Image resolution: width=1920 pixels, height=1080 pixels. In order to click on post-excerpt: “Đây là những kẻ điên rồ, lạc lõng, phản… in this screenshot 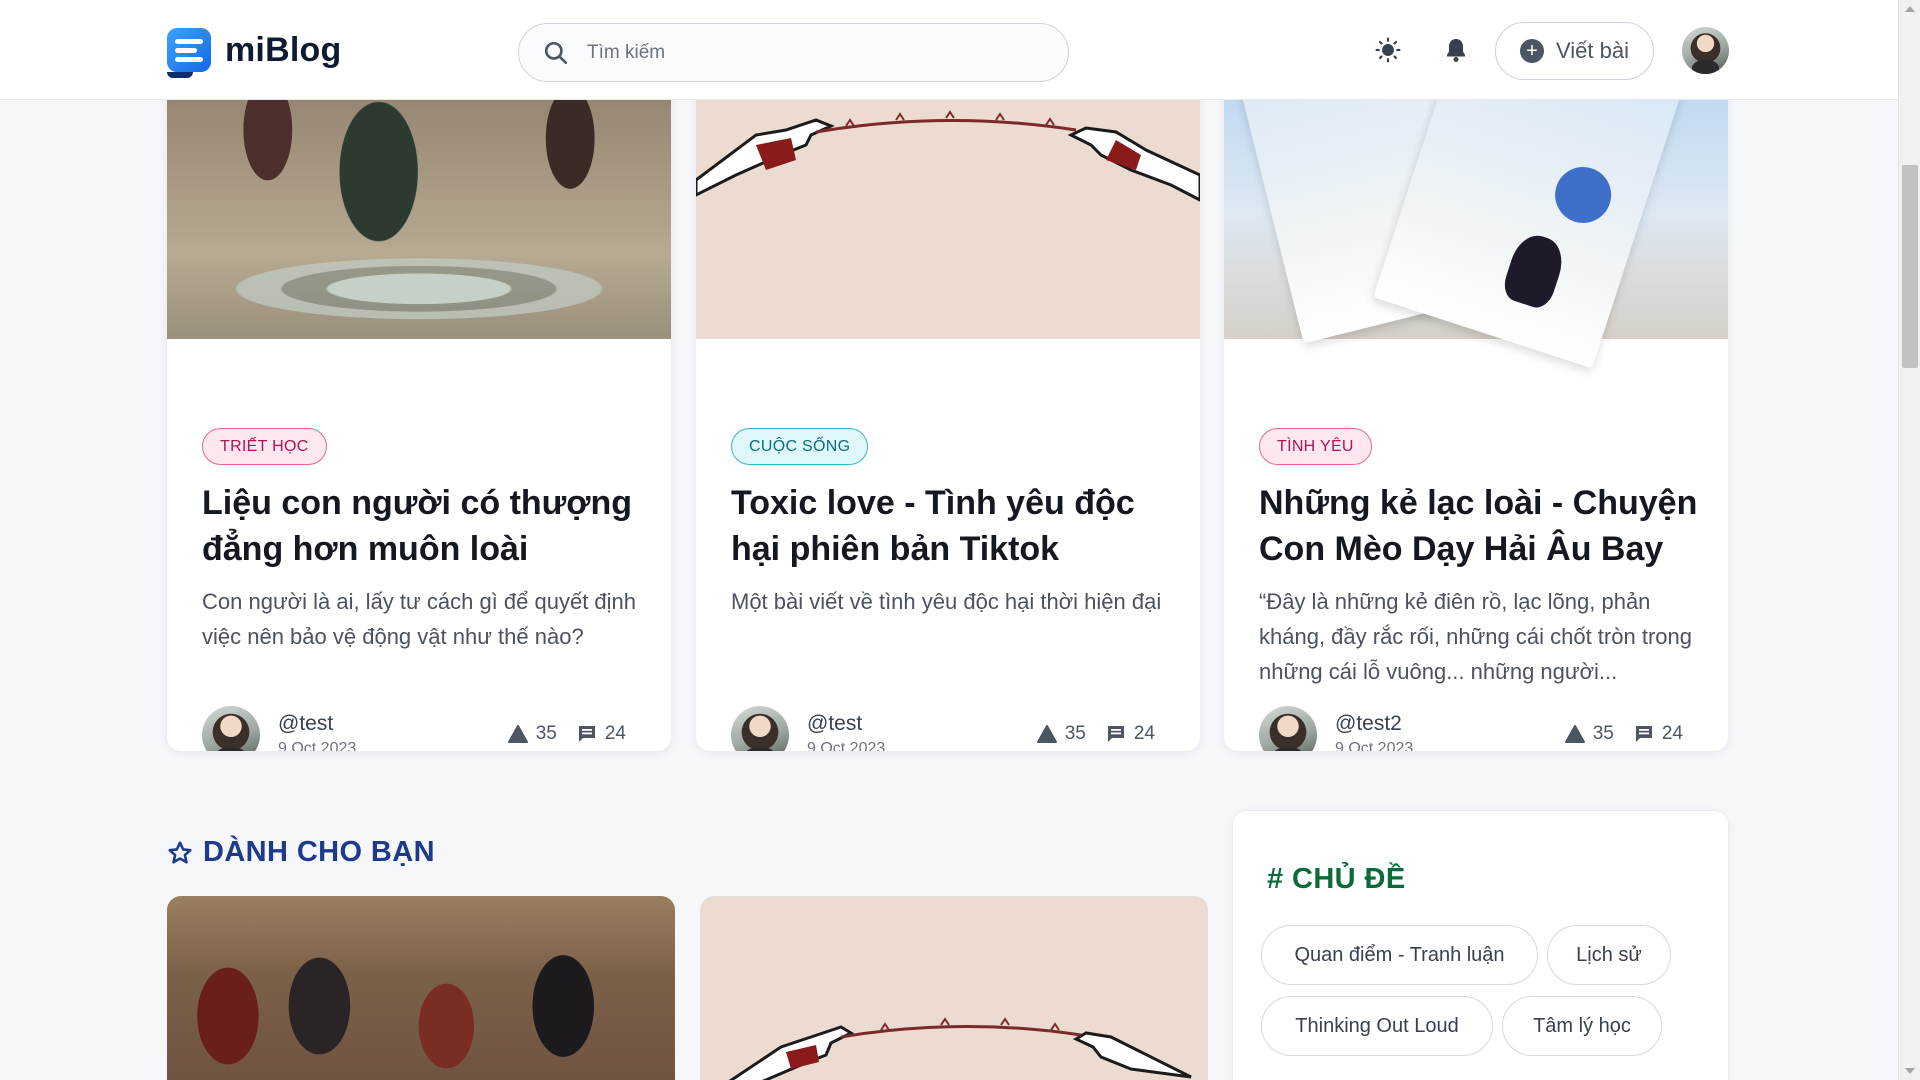, I will do `click(1475, 636)`.